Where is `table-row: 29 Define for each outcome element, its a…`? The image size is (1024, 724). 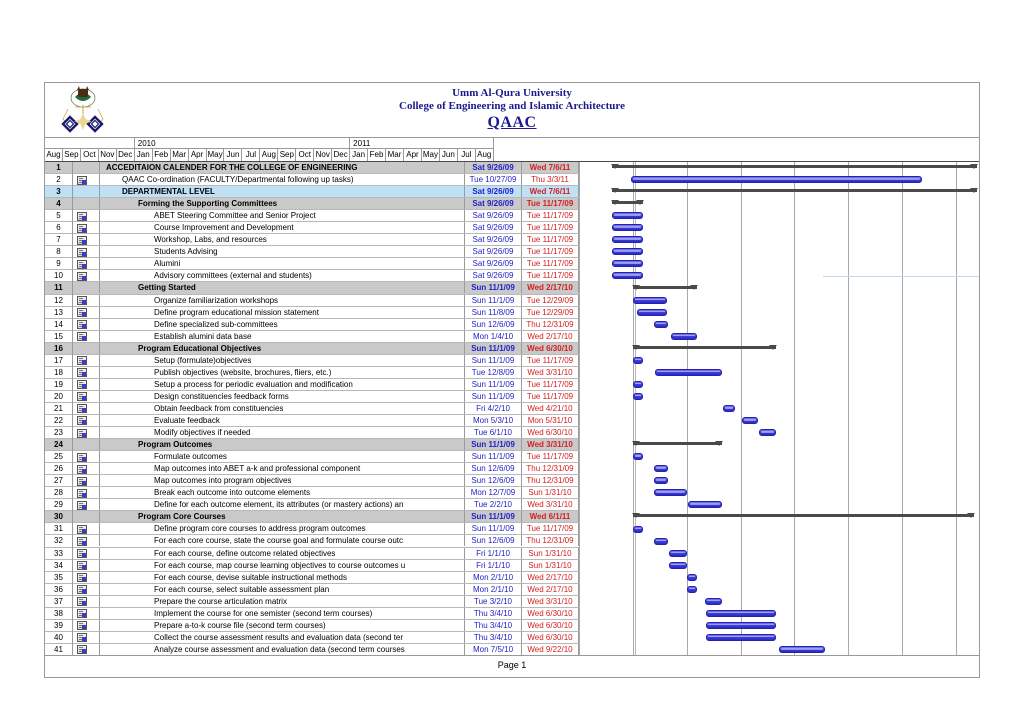 table-row: 29 Define for each outcome element, its a… is located at coordinates (312, 505).